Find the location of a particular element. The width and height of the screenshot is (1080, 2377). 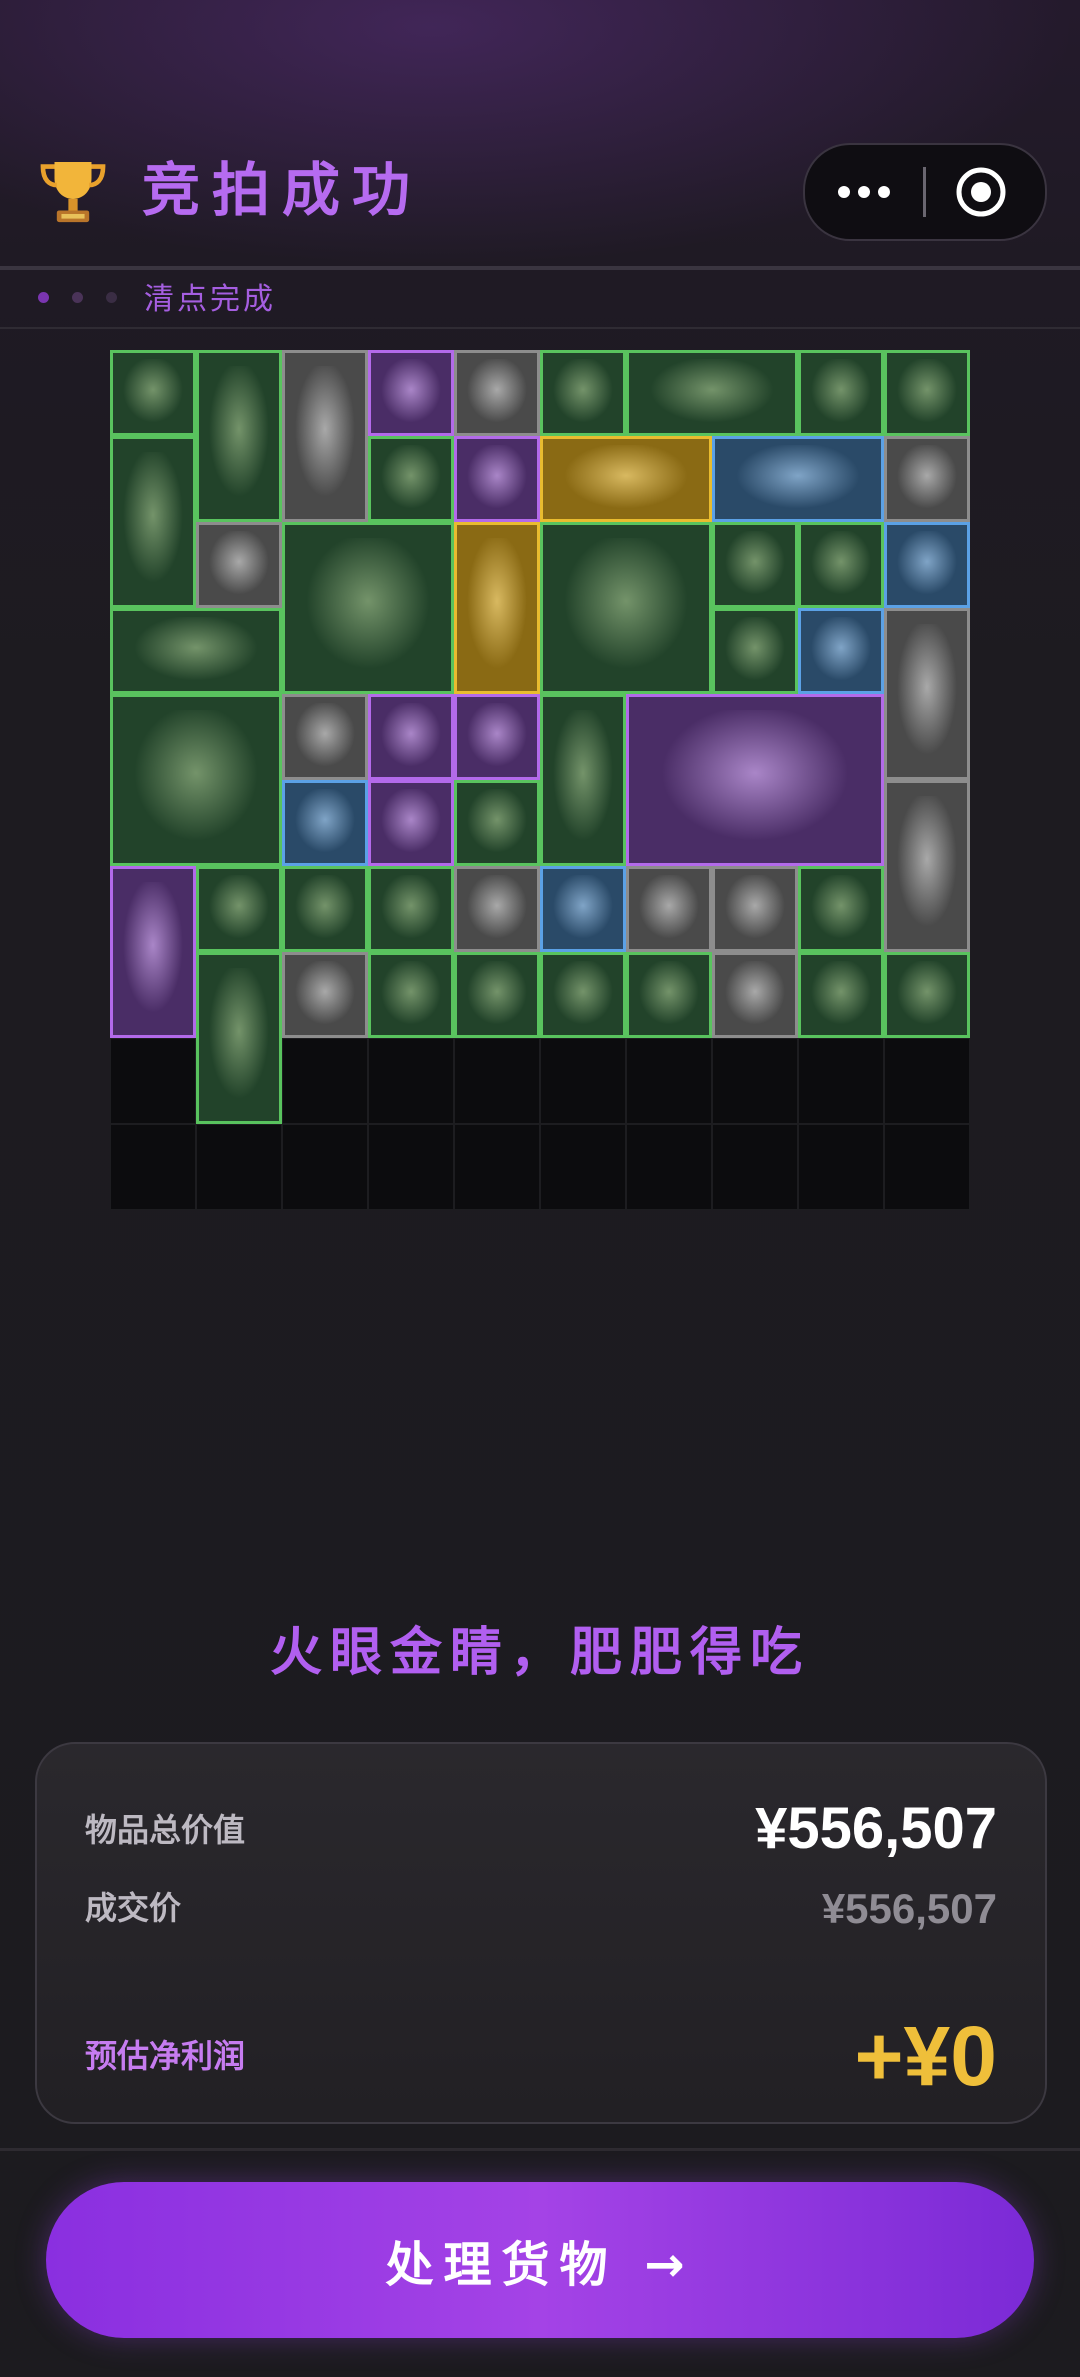

inventory-item-coin is located at coordinates (927, 393).